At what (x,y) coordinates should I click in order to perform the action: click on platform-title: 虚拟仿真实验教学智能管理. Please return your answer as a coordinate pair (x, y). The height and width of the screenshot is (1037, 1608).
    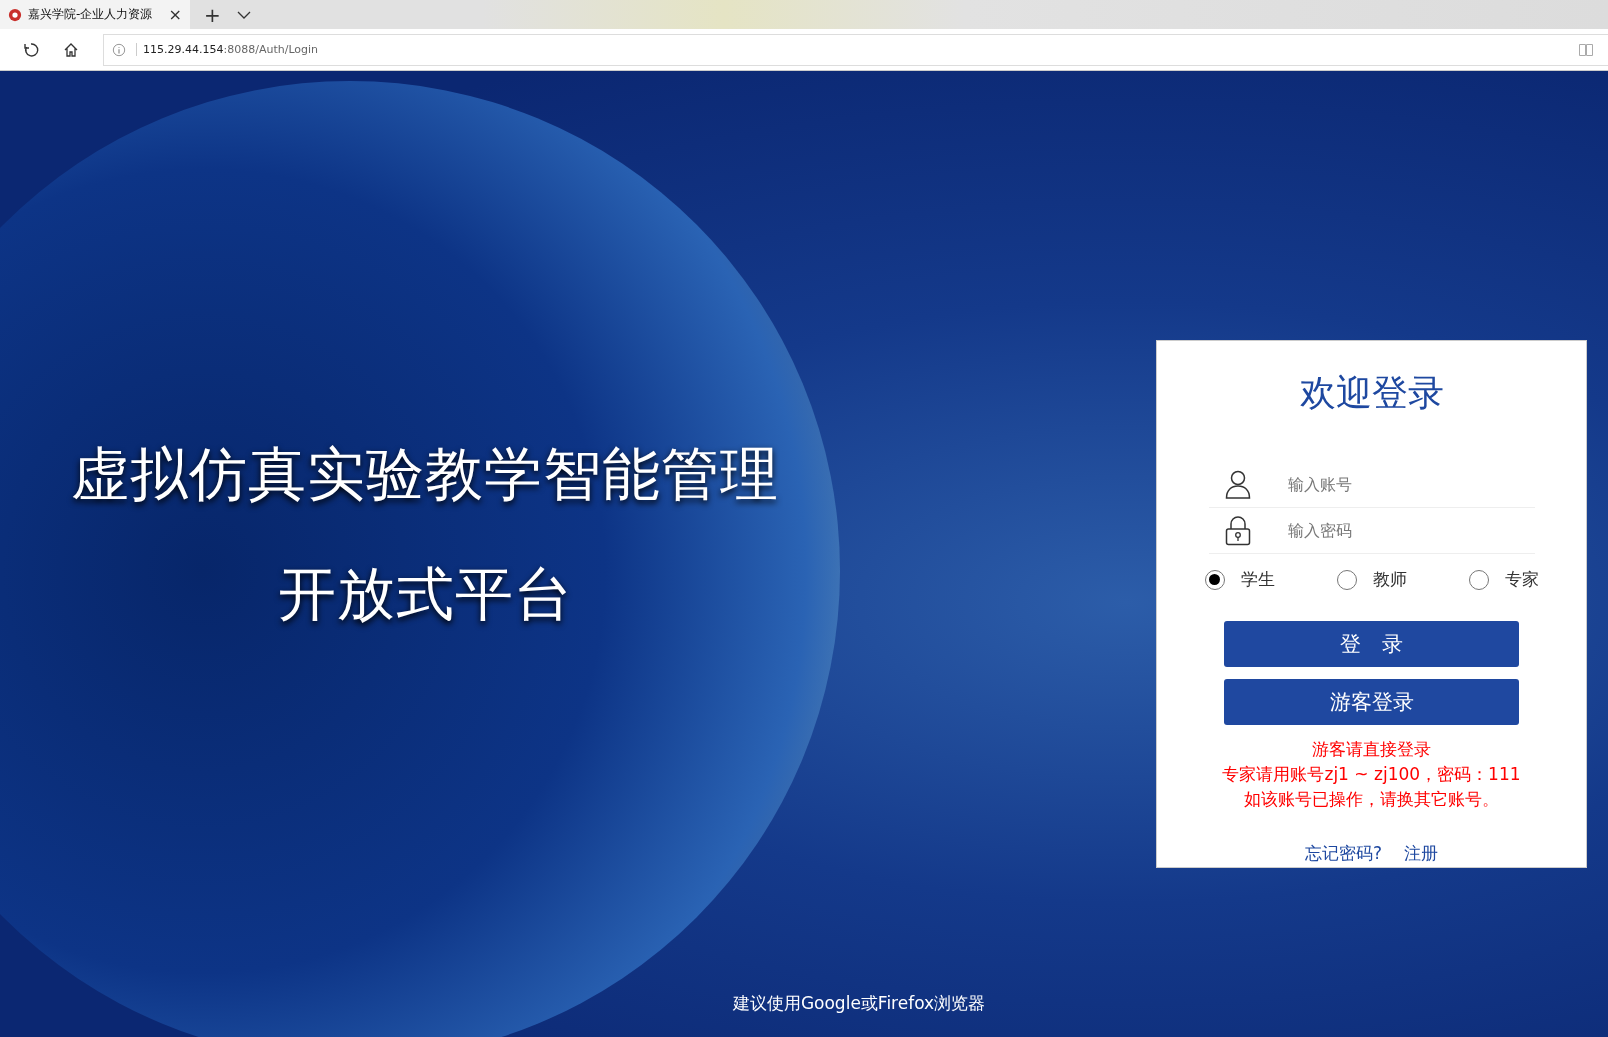
    Looking at the image, I should click on (425, 474).